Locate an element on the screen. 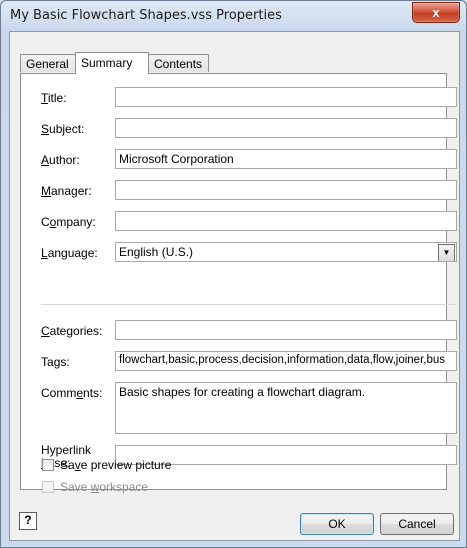 This screenshot has height=548, width=467. title-field is located at coordinates (286, 97).